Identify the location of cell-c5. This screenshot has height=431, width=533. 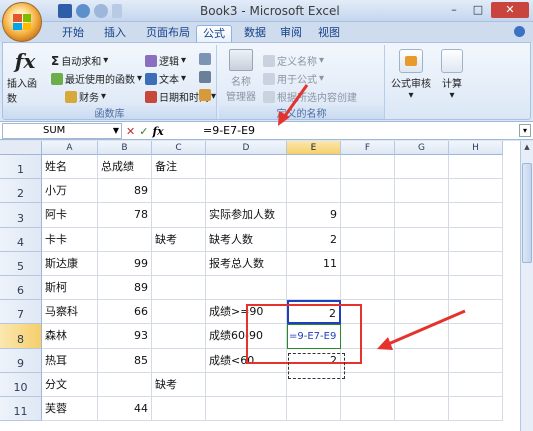
(179, 263).